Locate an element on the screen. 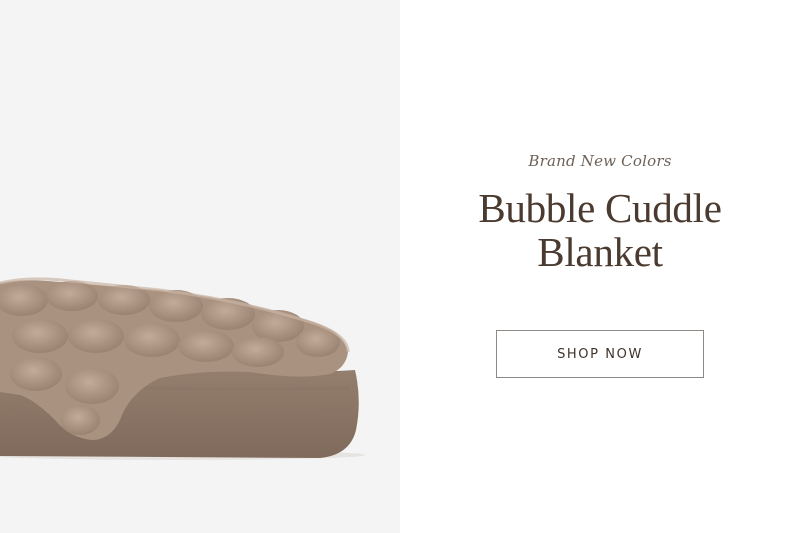 This screenshot has height=533, width=800. product-title-line-1: Bubble Cuddle is located at coordinates (600, 208).